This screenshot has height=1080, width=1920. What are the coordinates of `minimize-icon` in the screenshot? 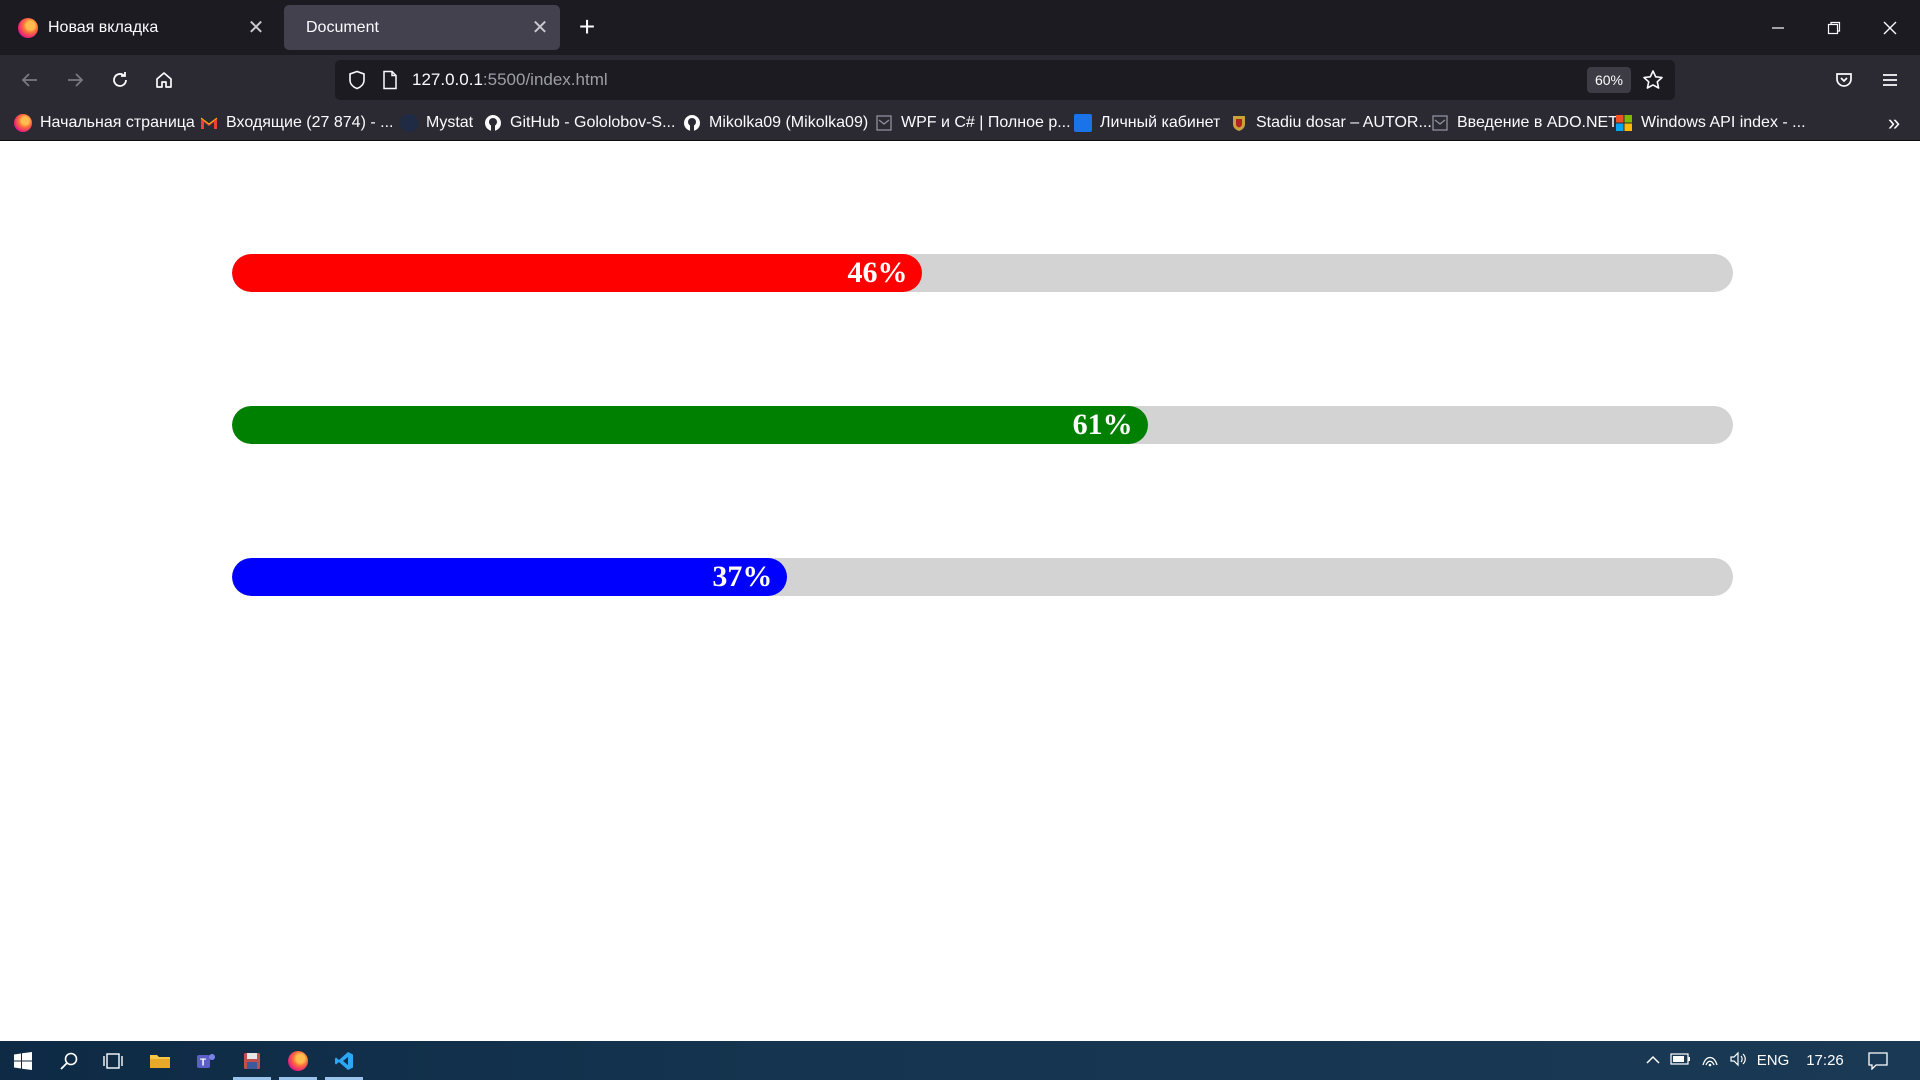 It's located at (1778, 27).